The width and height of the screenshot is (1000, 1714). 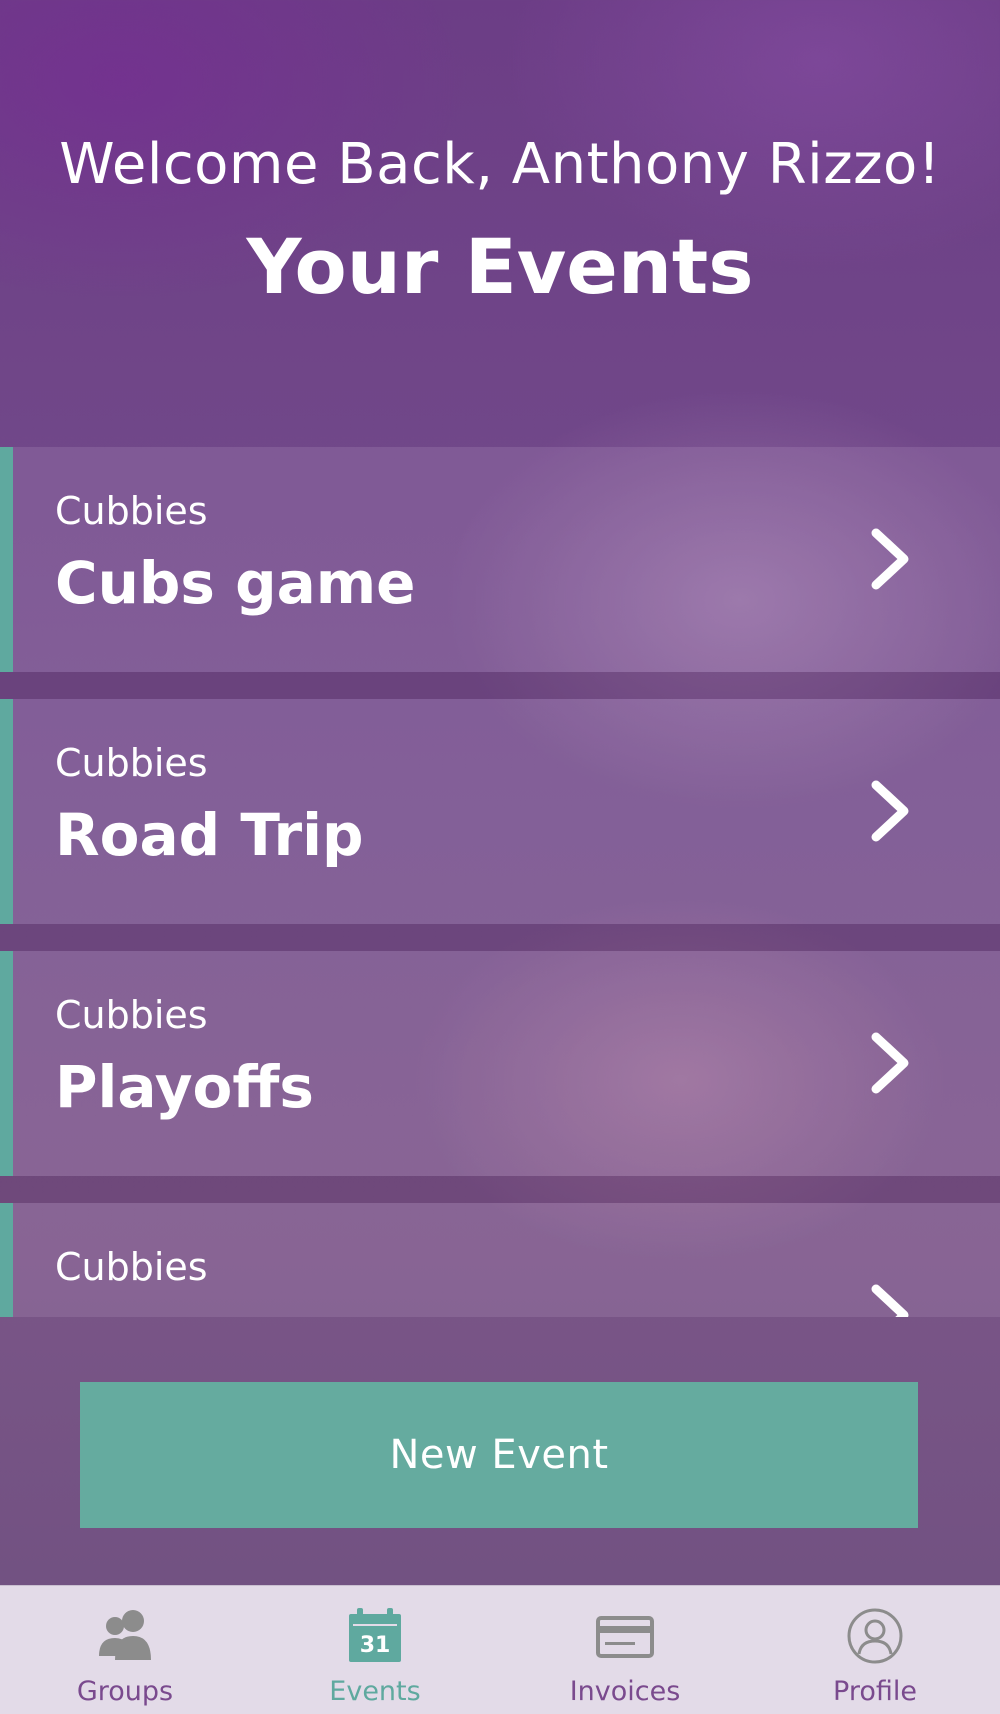 What do you see at coordinates (875, 1691) in the screenshot?
I see `tab-label: Profile` at bounding box center [875, 1691].